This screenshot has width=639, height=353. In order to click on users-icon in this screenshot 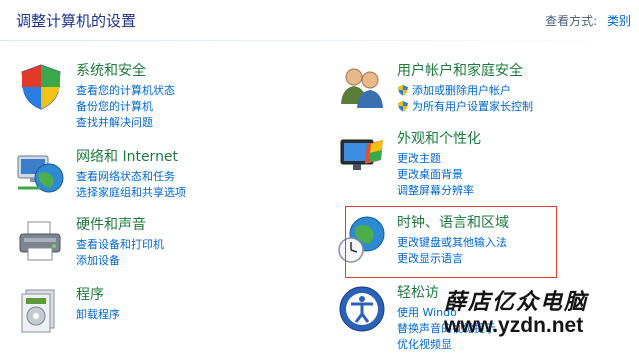, I will do `click(362, 87)`.